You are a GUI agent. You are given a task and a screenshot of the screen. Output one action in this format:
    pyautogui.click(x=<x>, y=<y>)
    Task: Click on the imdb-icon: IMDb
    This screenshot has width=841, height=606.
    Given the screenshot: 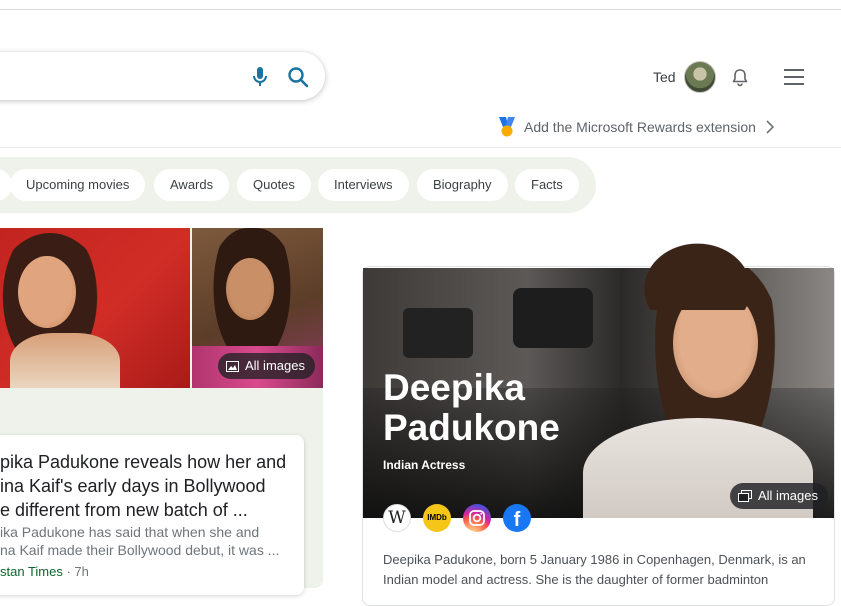 What is the action you would take?
    pyautogui.click(x=437, y=518)
    